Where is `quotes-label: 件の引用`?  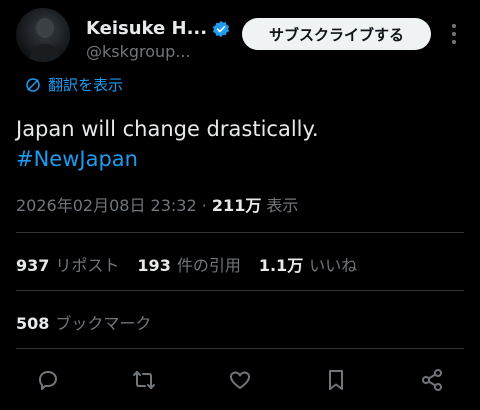
quotes-label: 件の引用 is located at coordinates (208, 265).